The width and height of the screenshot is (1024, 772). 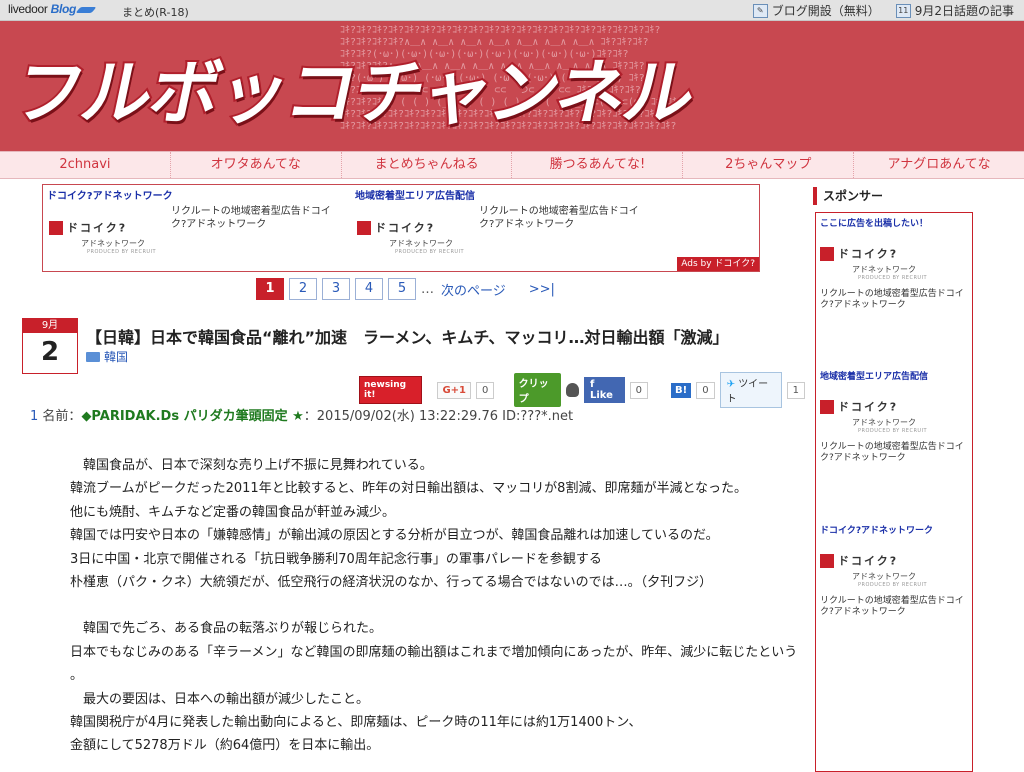 What do you see at coordinates (760, 10) in the screenshot?
I see `edit-icon: ✎` at bounding box center [760, 10].